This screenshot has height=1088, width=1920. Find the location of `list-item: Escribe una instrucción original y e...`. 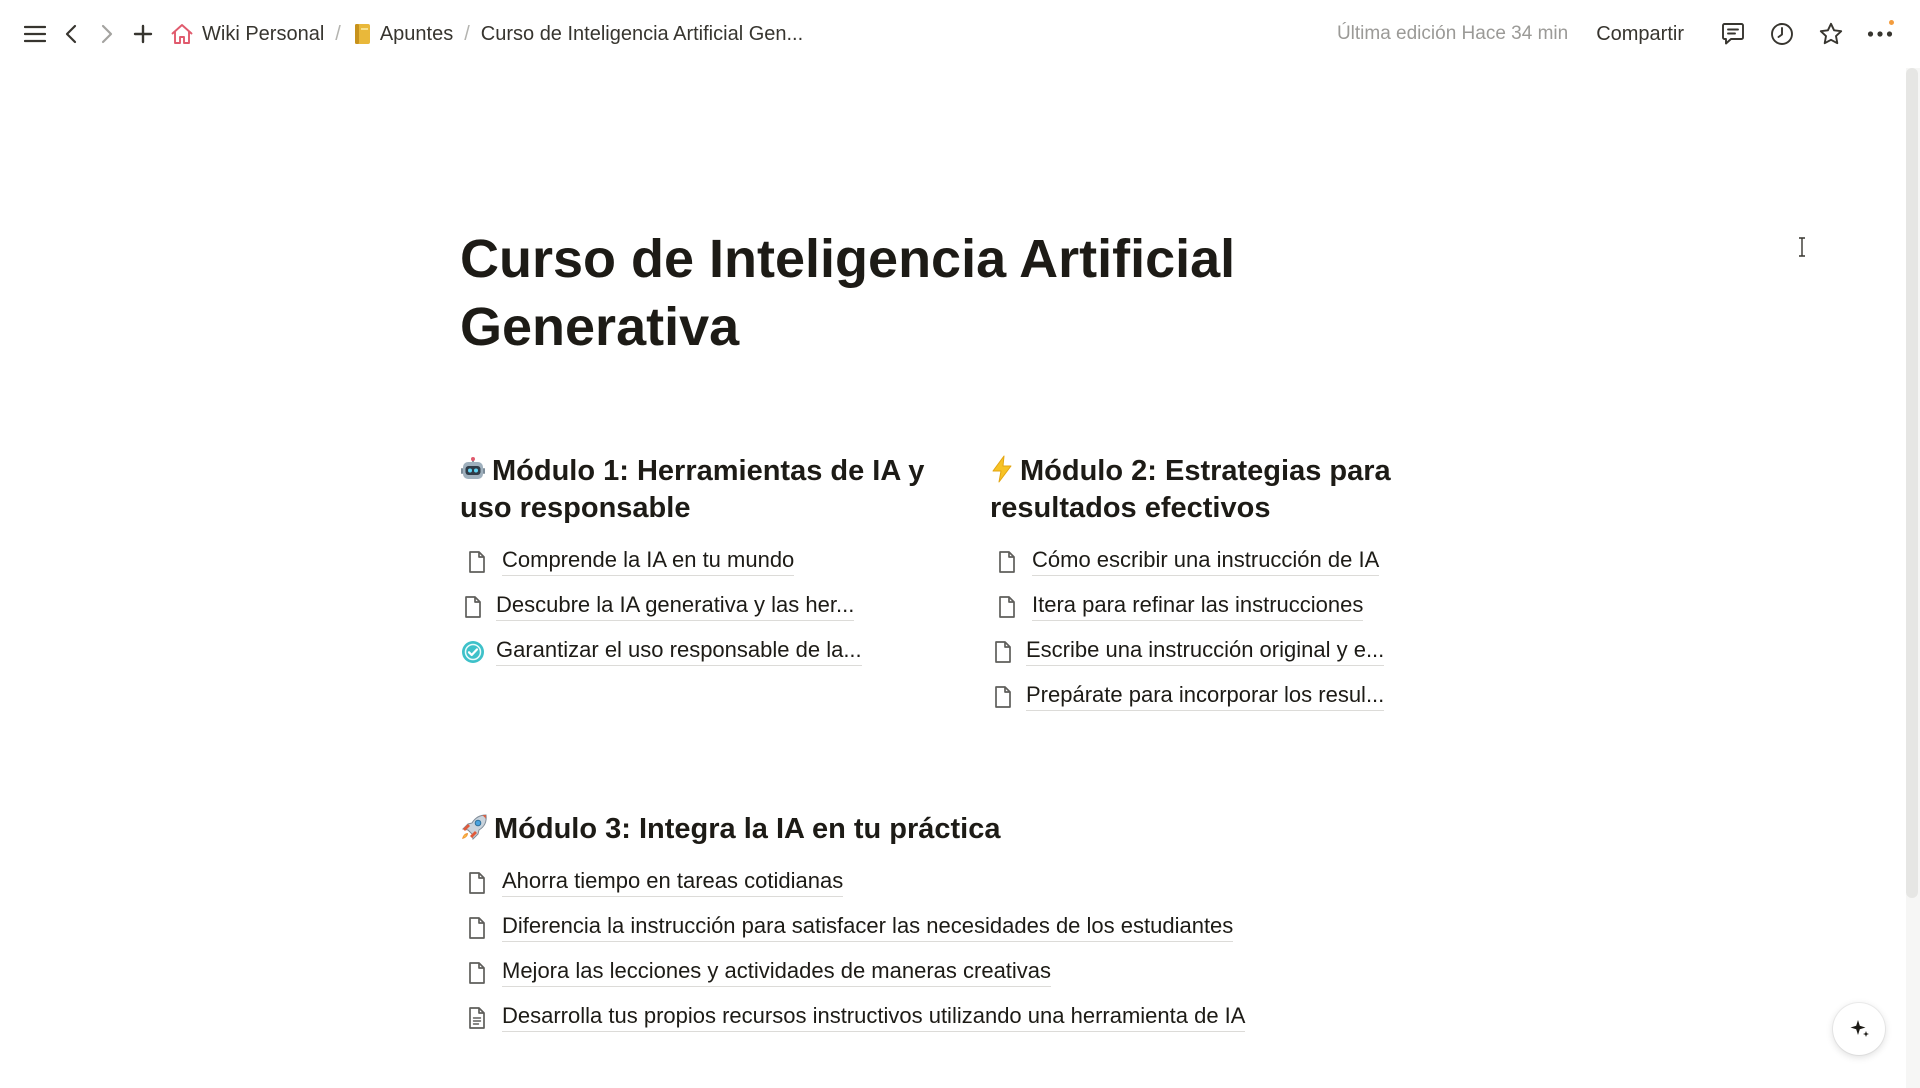

list-item: Escribe una instrucción original y e... is located at coordinates (1225, 651).